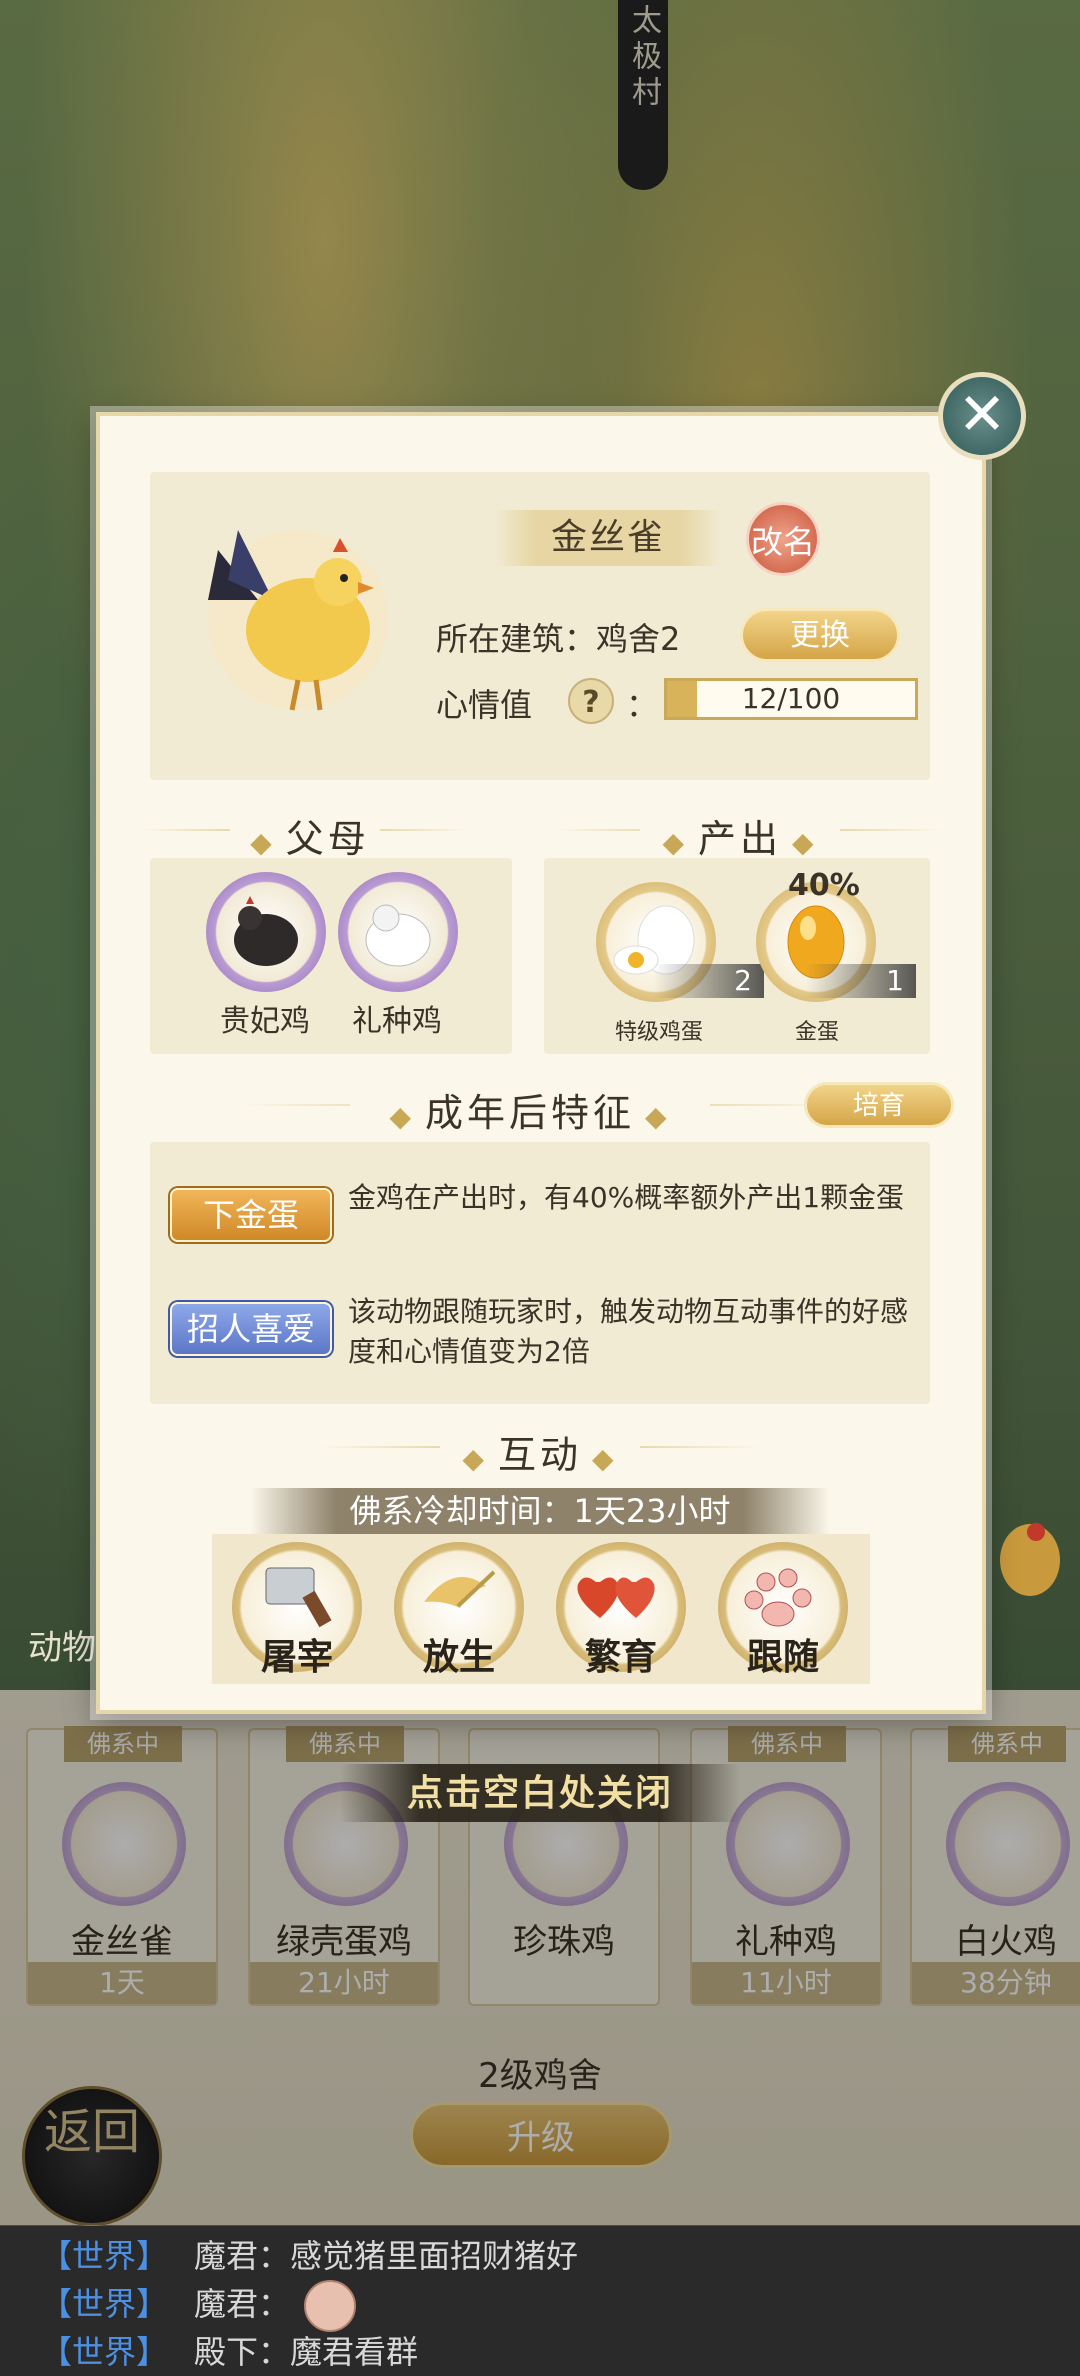  I want to click on mood-progress-bar: 12/100, so click(791, 699).